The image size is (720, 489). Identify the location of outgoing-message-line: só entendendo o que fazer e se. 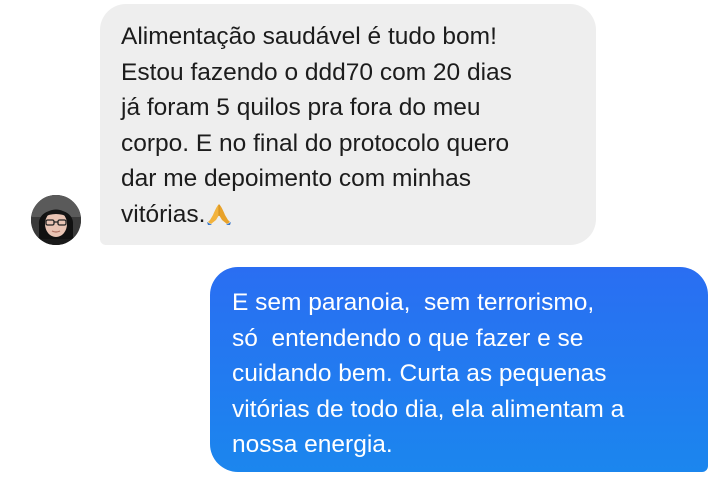
(408, 338).